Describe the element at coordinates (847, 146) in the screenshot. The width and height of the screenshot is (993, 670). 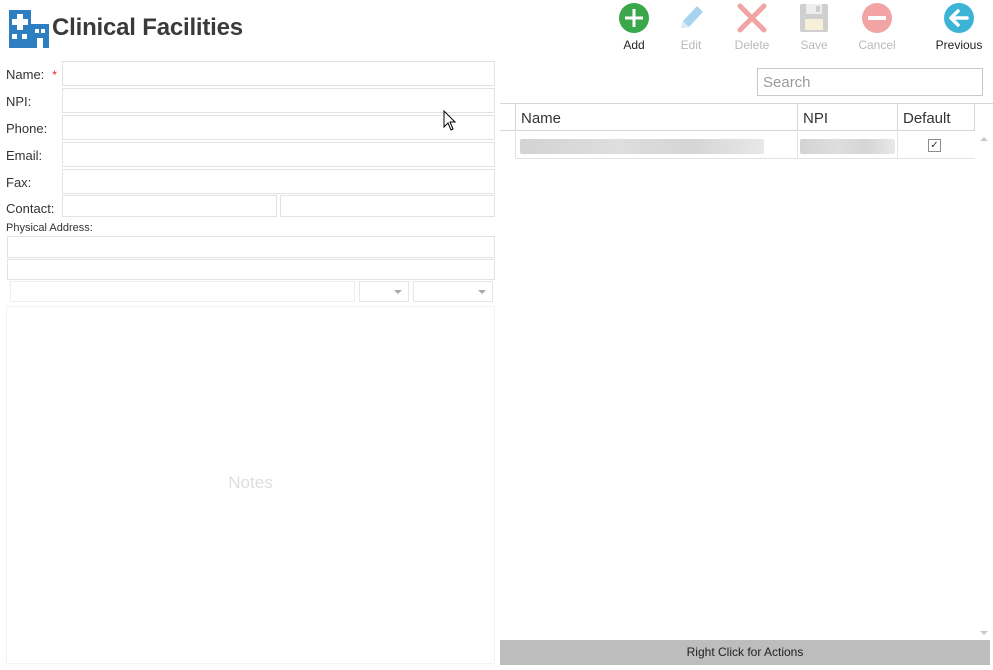
I see `facility-npi-cell` at that location.